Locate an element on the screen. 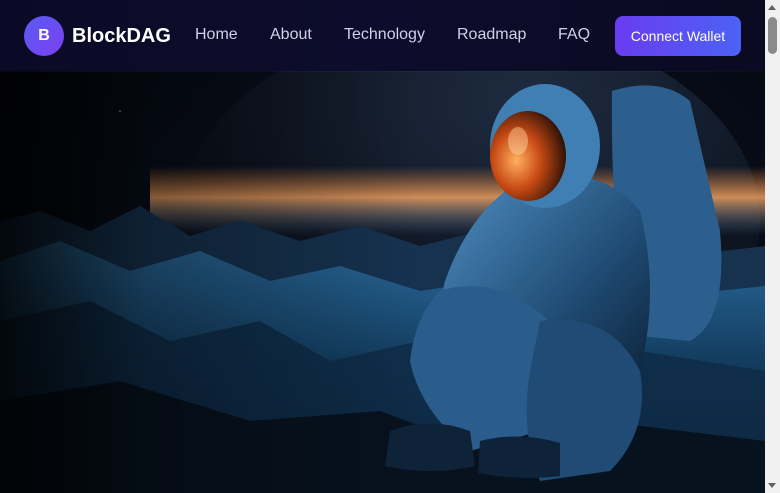 The height and width of the screenshot is (493, 780). nav-link-about: About is located at coordinates (291, 35).